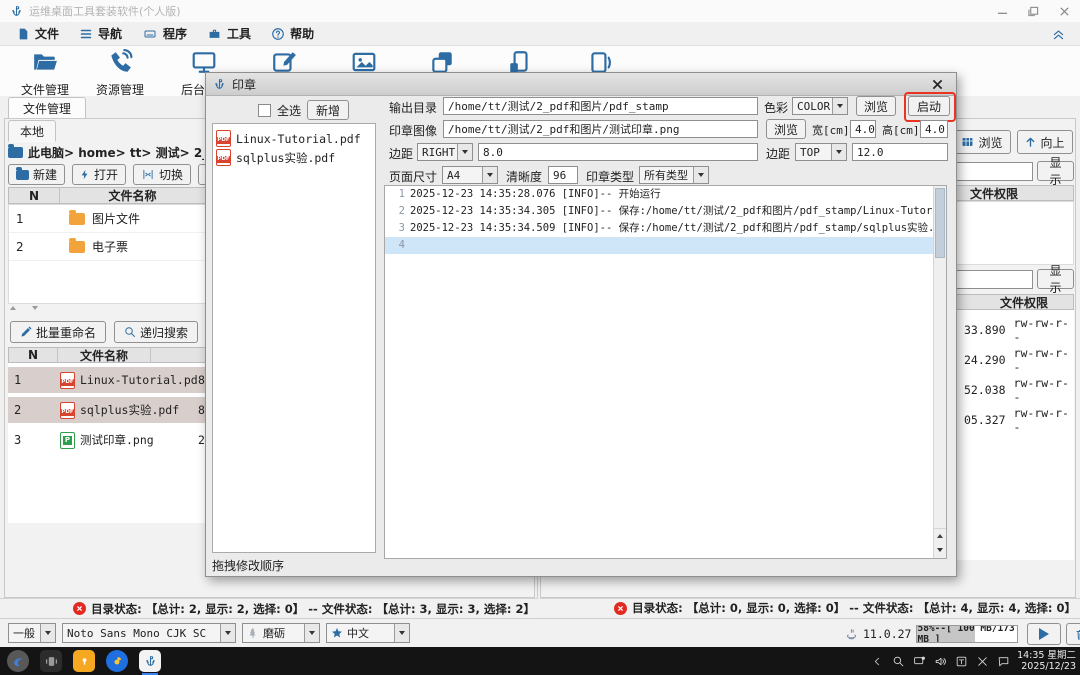  I want to click on folder-icon, so click(77, 245).